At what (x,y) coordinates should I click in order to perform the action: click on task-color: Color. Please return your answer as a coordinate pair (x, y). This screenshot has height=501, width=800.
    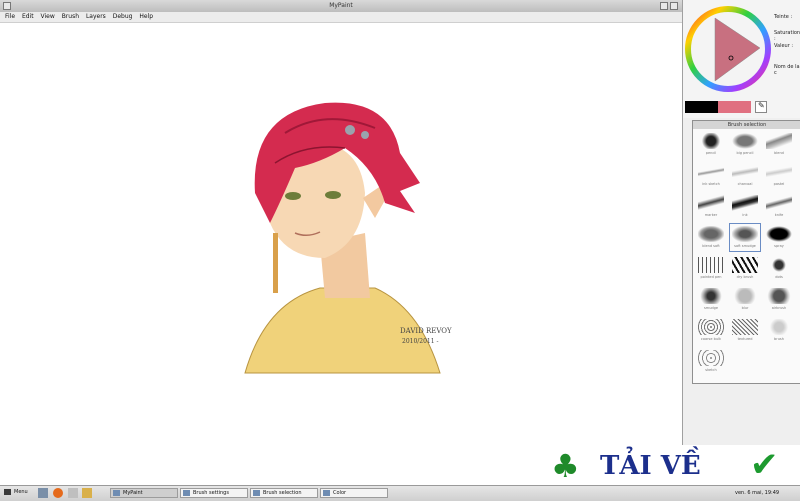
    Looking at the image, I should click on (354, 493).